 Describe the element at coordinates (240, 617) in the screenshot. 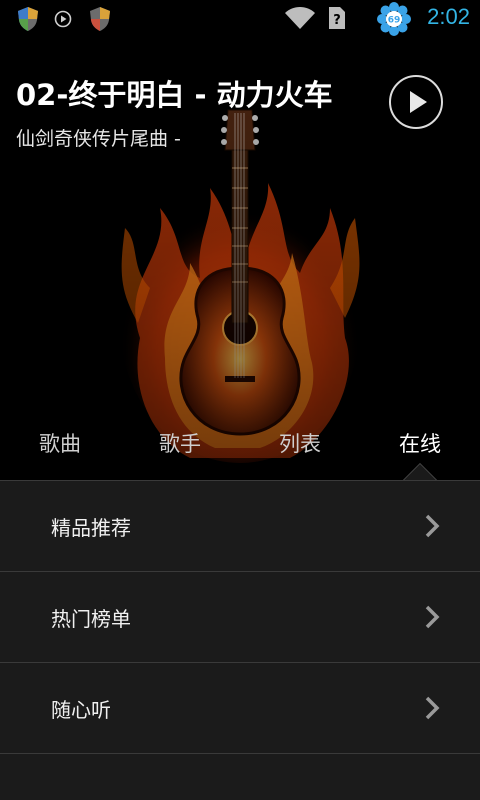

I see `list-item-charts: 热门榜单` at that location.